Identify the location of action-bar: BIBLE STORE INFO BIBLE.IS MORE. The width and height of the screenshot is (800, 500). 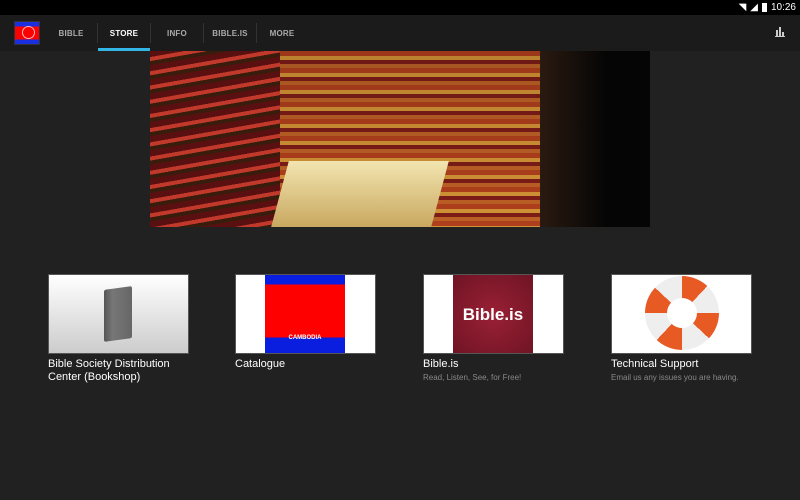
(400, 33).